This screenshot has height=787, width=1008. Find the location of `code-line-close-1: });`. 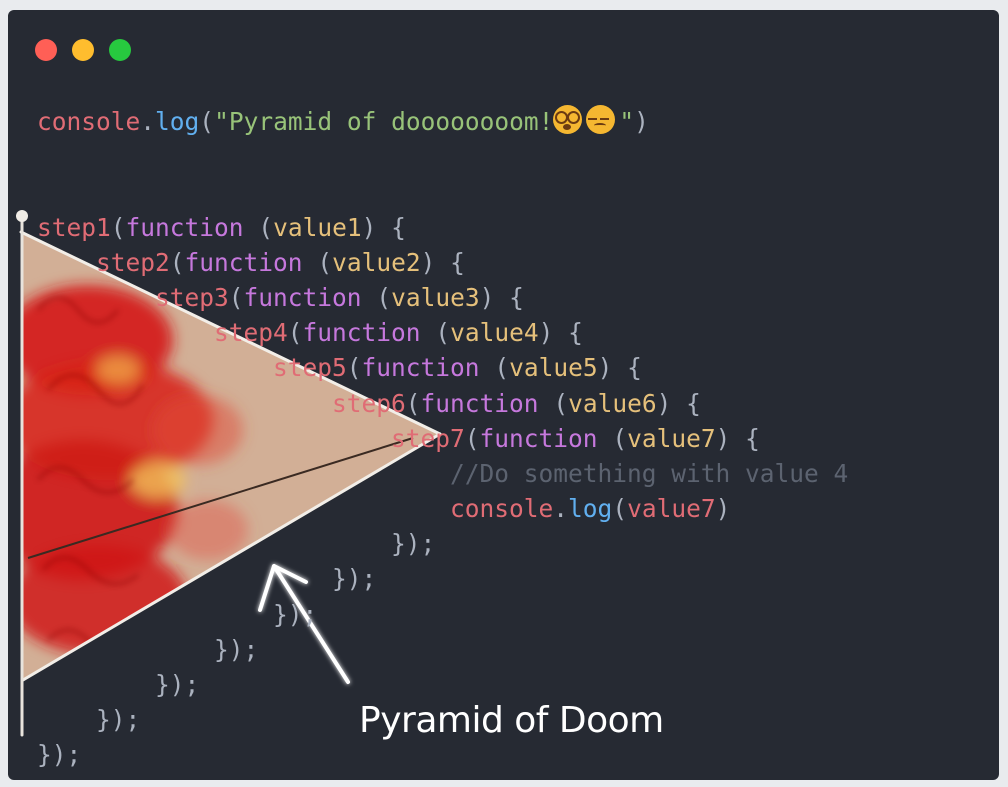

code-line-close-1: }); is located at coordinates (59, 755).